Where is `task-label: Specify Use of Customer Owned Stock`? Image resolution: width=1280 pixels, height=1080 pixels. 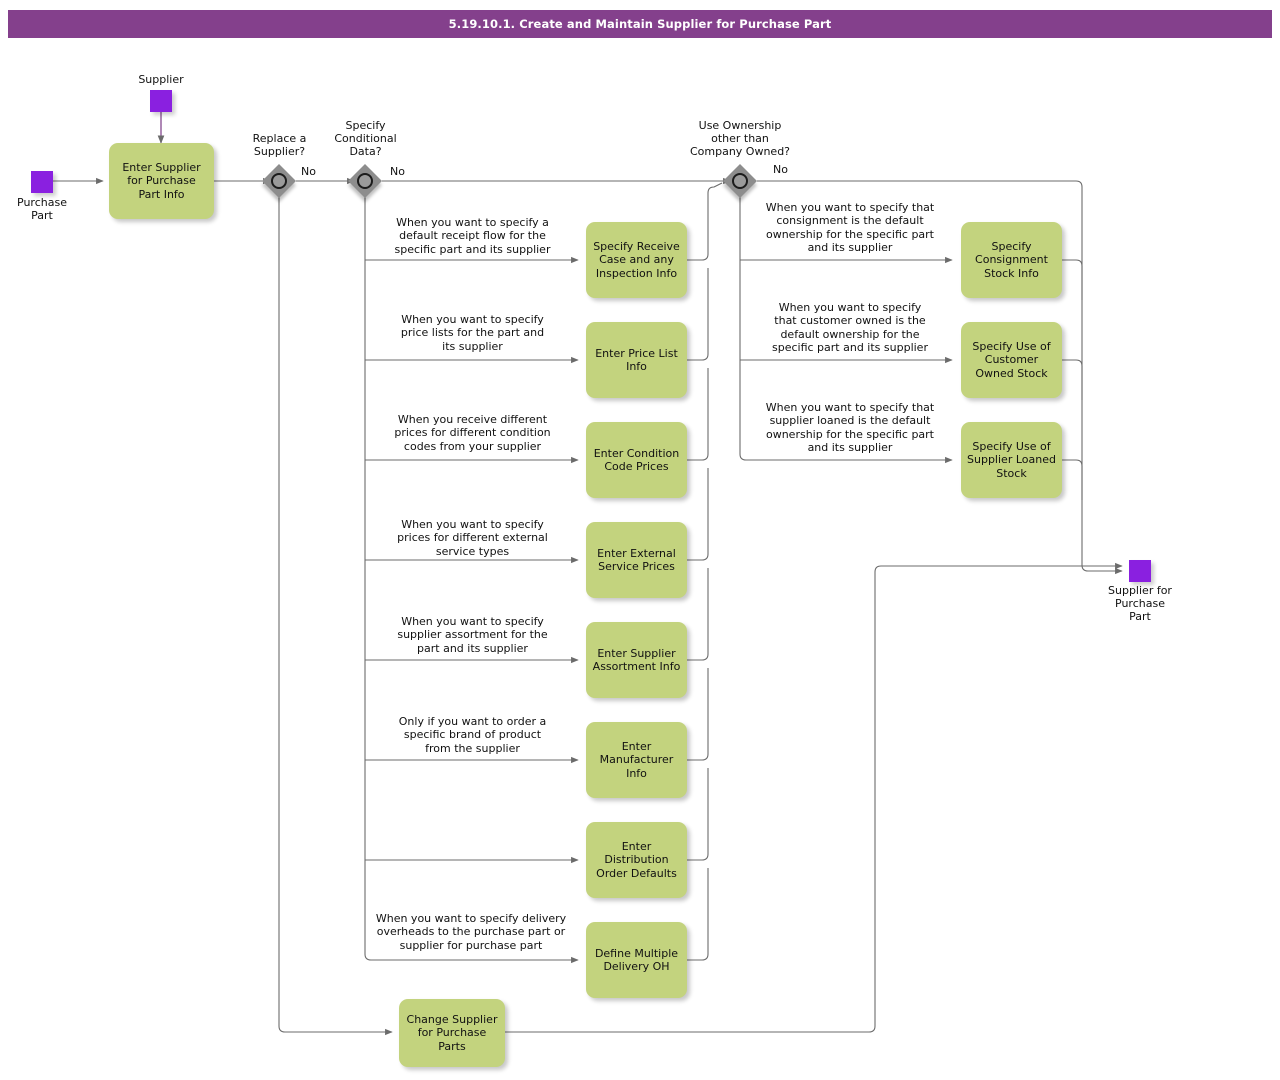
task-label: Specify Use of Customer Owned Stock is located at coordinates (1011, 359).